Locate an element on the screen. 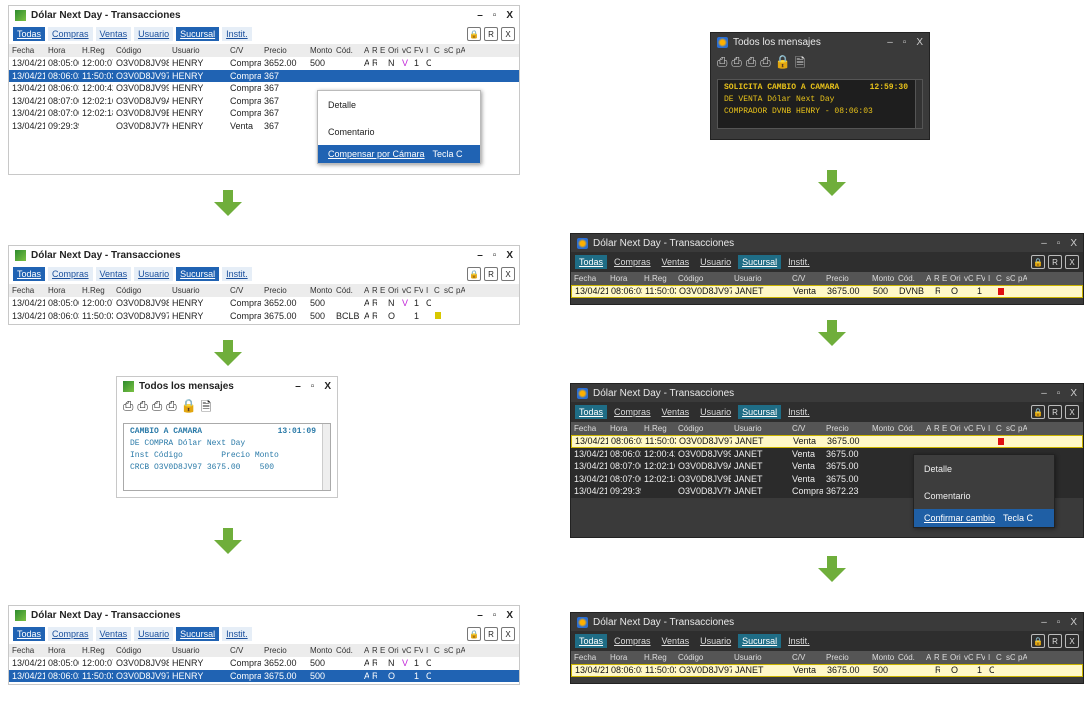  menu-item-detalle: Detalle is located at coordinates (399, 104).